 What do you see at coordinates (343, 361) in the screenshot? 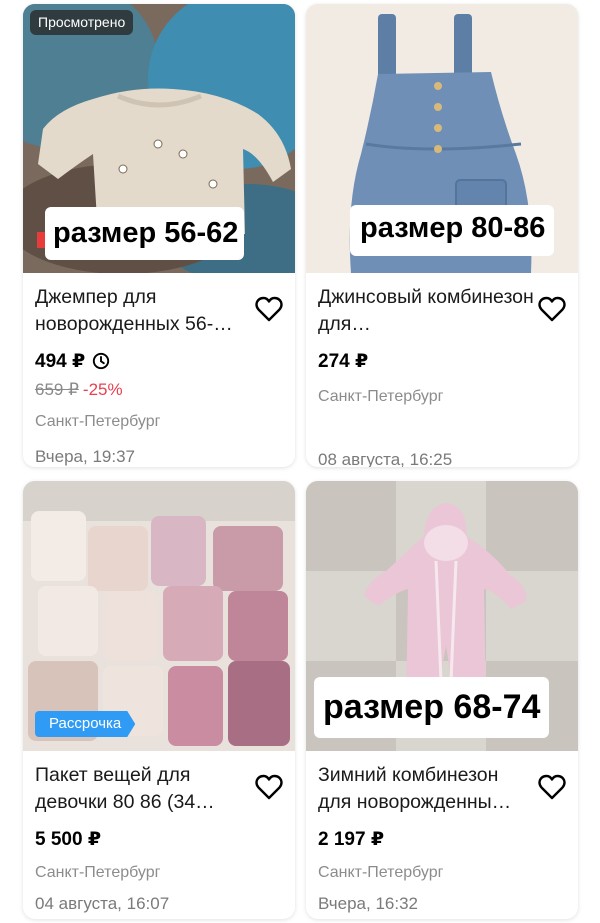
I see `price: 274 ₽` at bounding box center [343, 361].